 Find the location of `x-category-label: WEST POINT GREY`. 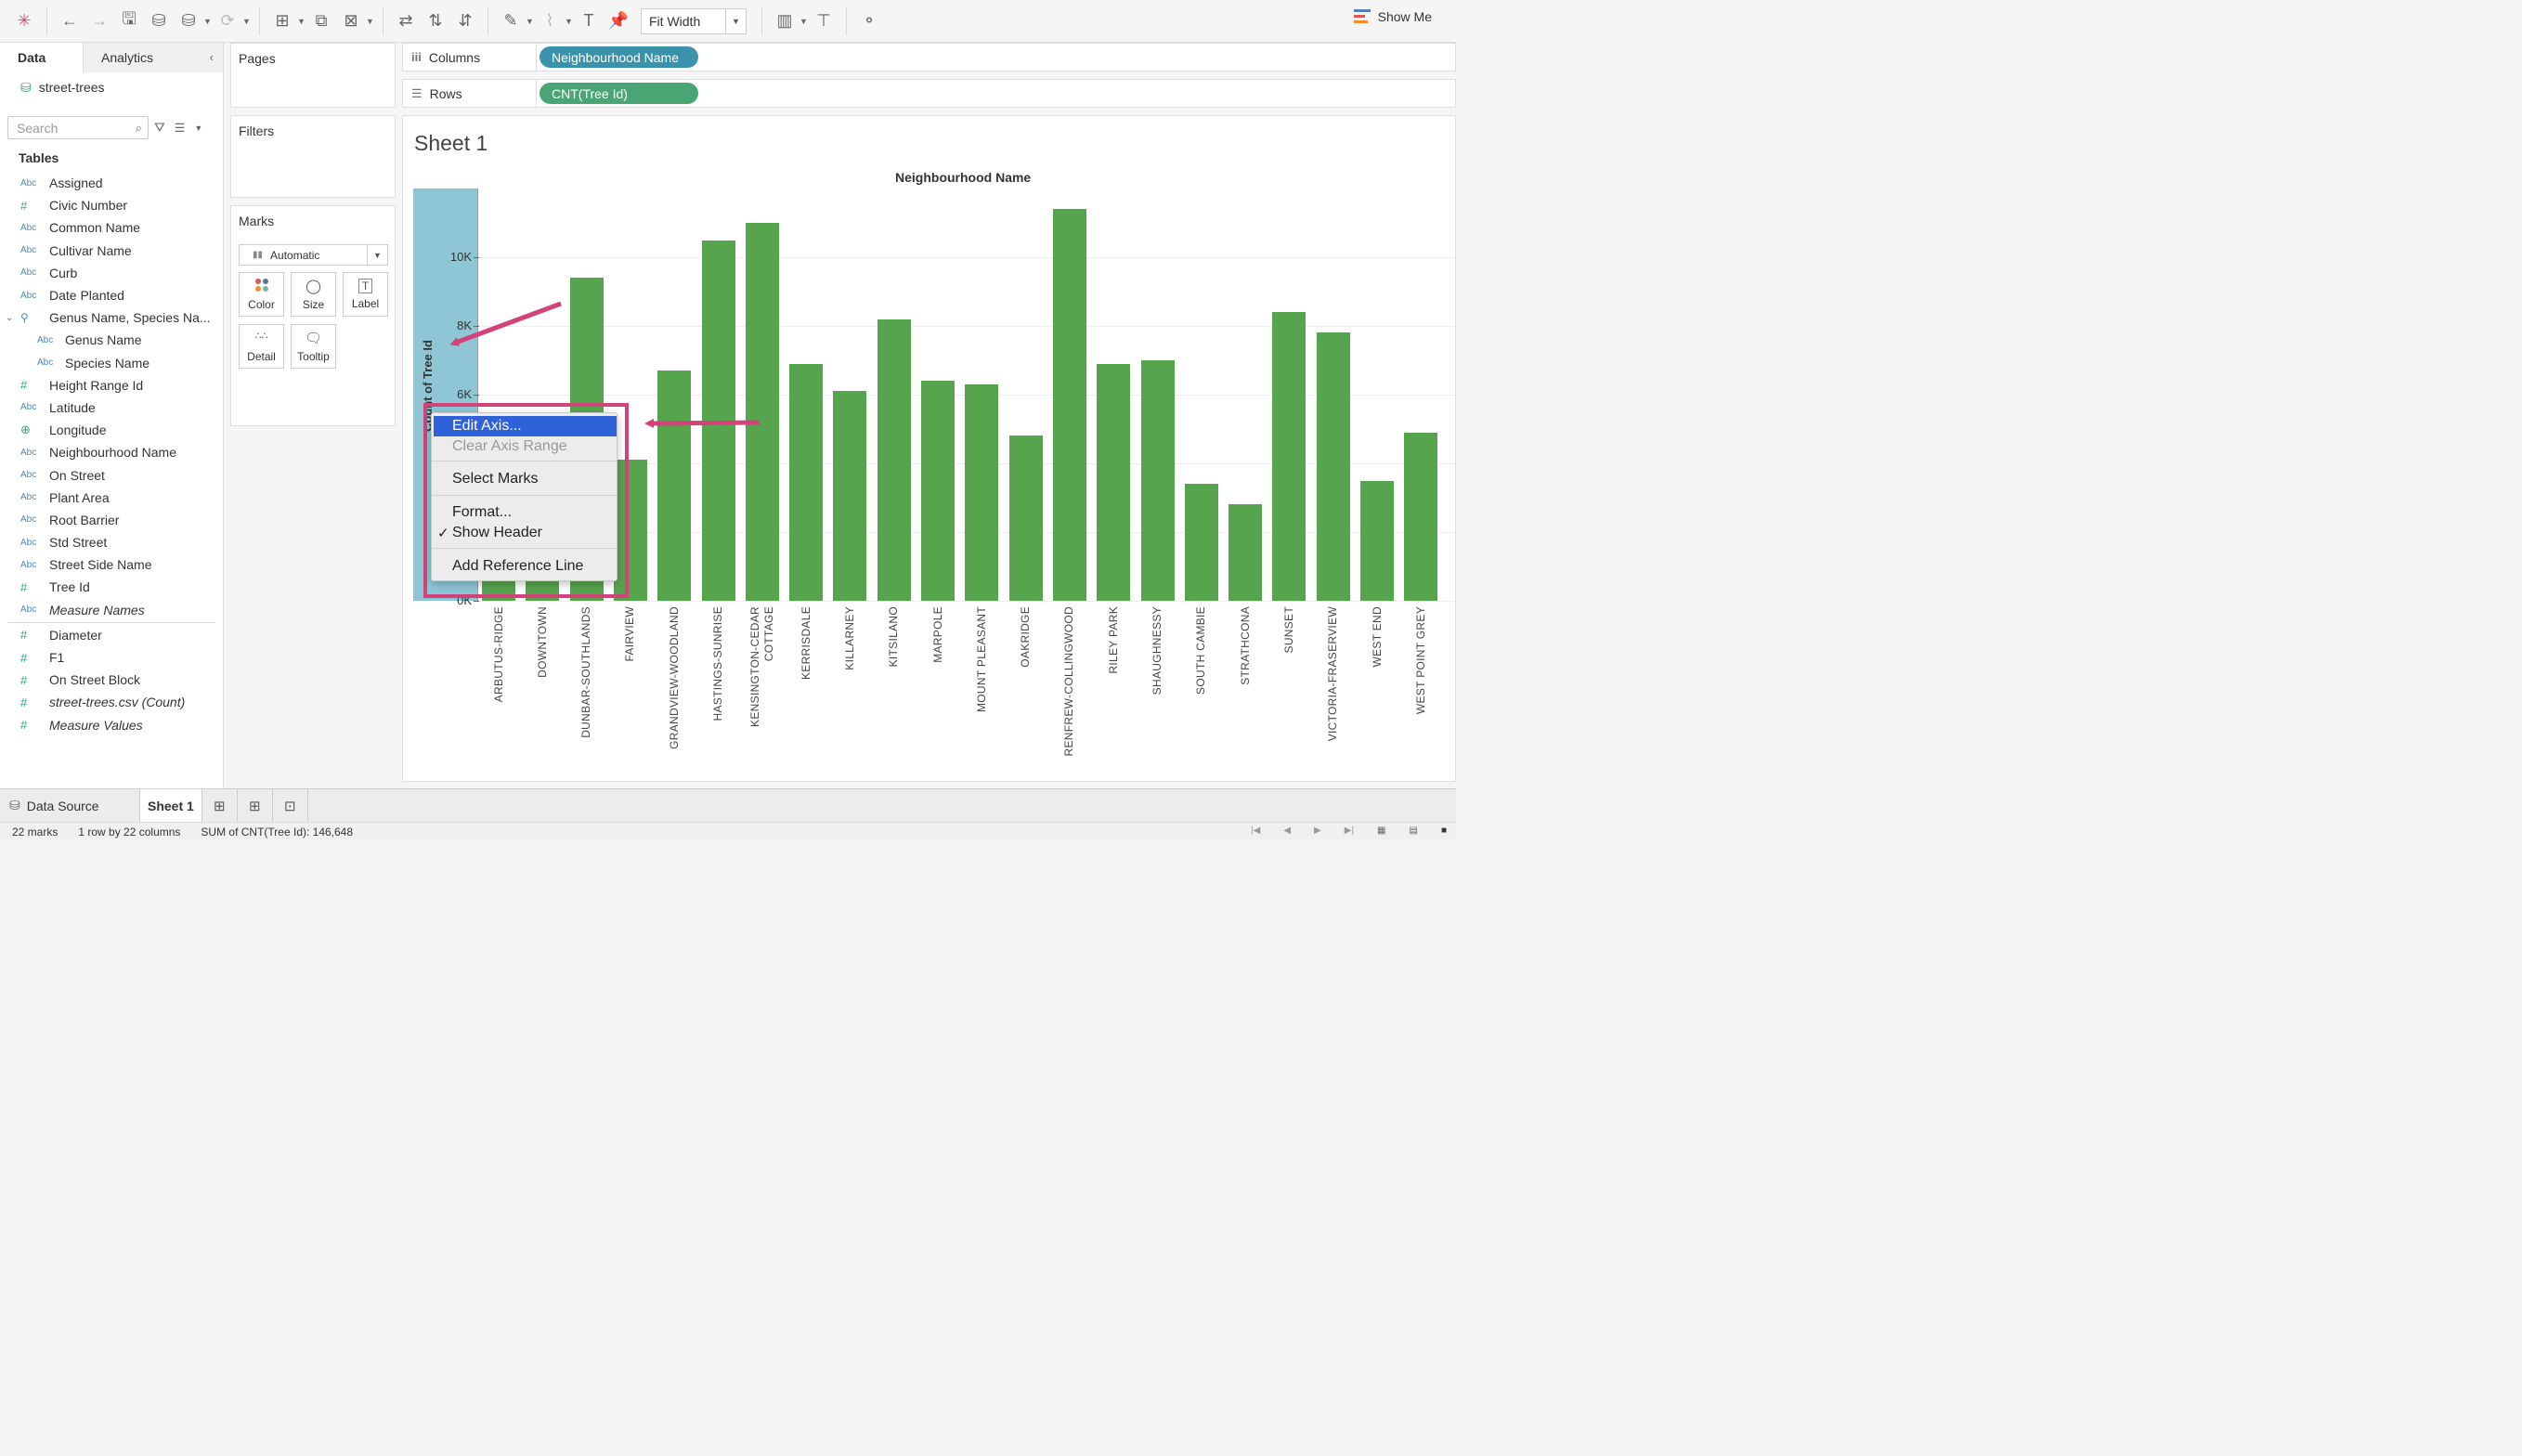

x-category-label: WEST POINT GREY is located at coordinates (1421, 690).